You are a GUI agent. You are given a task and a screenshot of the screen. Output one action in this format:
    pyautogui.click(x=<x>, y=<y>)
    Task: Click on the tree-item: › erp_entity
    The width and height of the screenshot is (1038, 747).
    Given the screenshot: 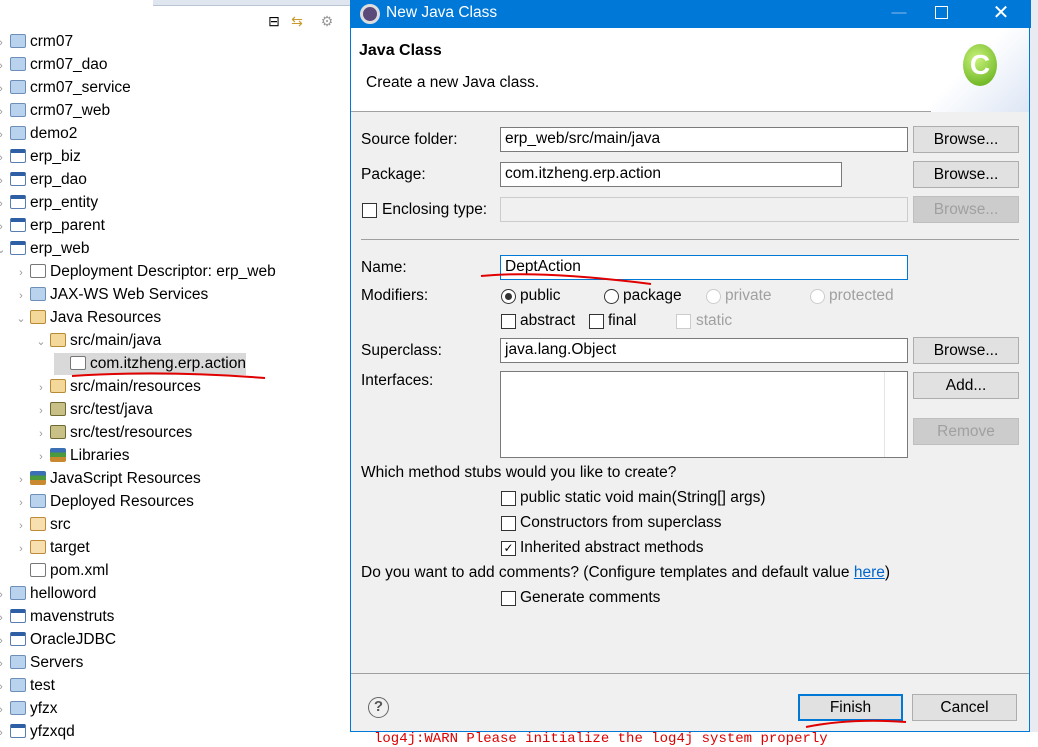 What is the action you would take?
    pyautogui.click(x=49, y=203)
    